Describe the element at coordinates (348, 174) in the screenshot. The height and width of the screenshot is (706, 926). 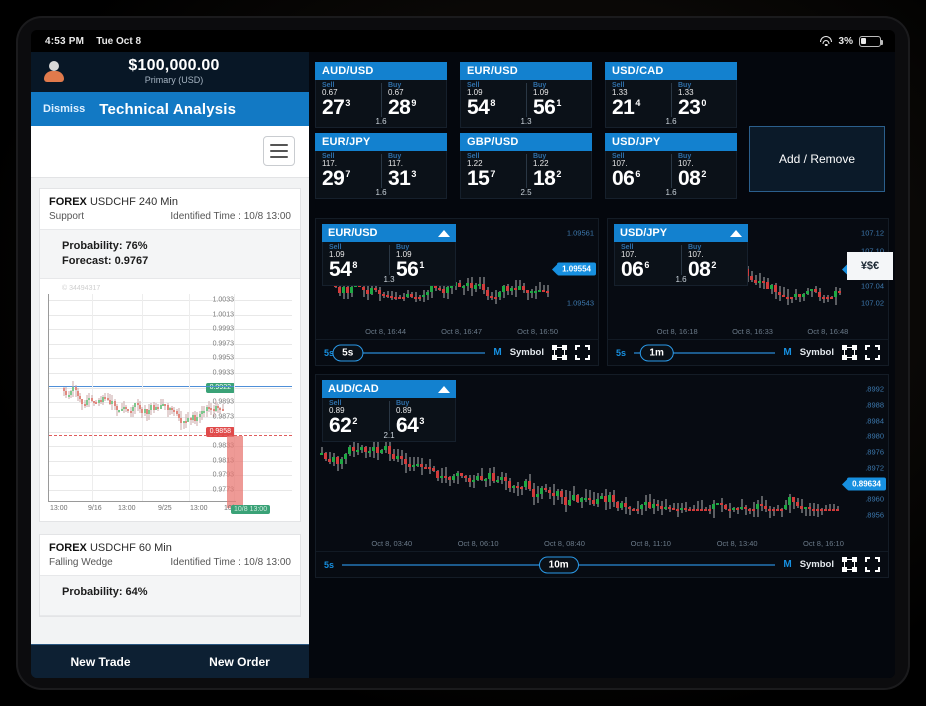
I see `sell-side: Sell 117. 297` at that location.